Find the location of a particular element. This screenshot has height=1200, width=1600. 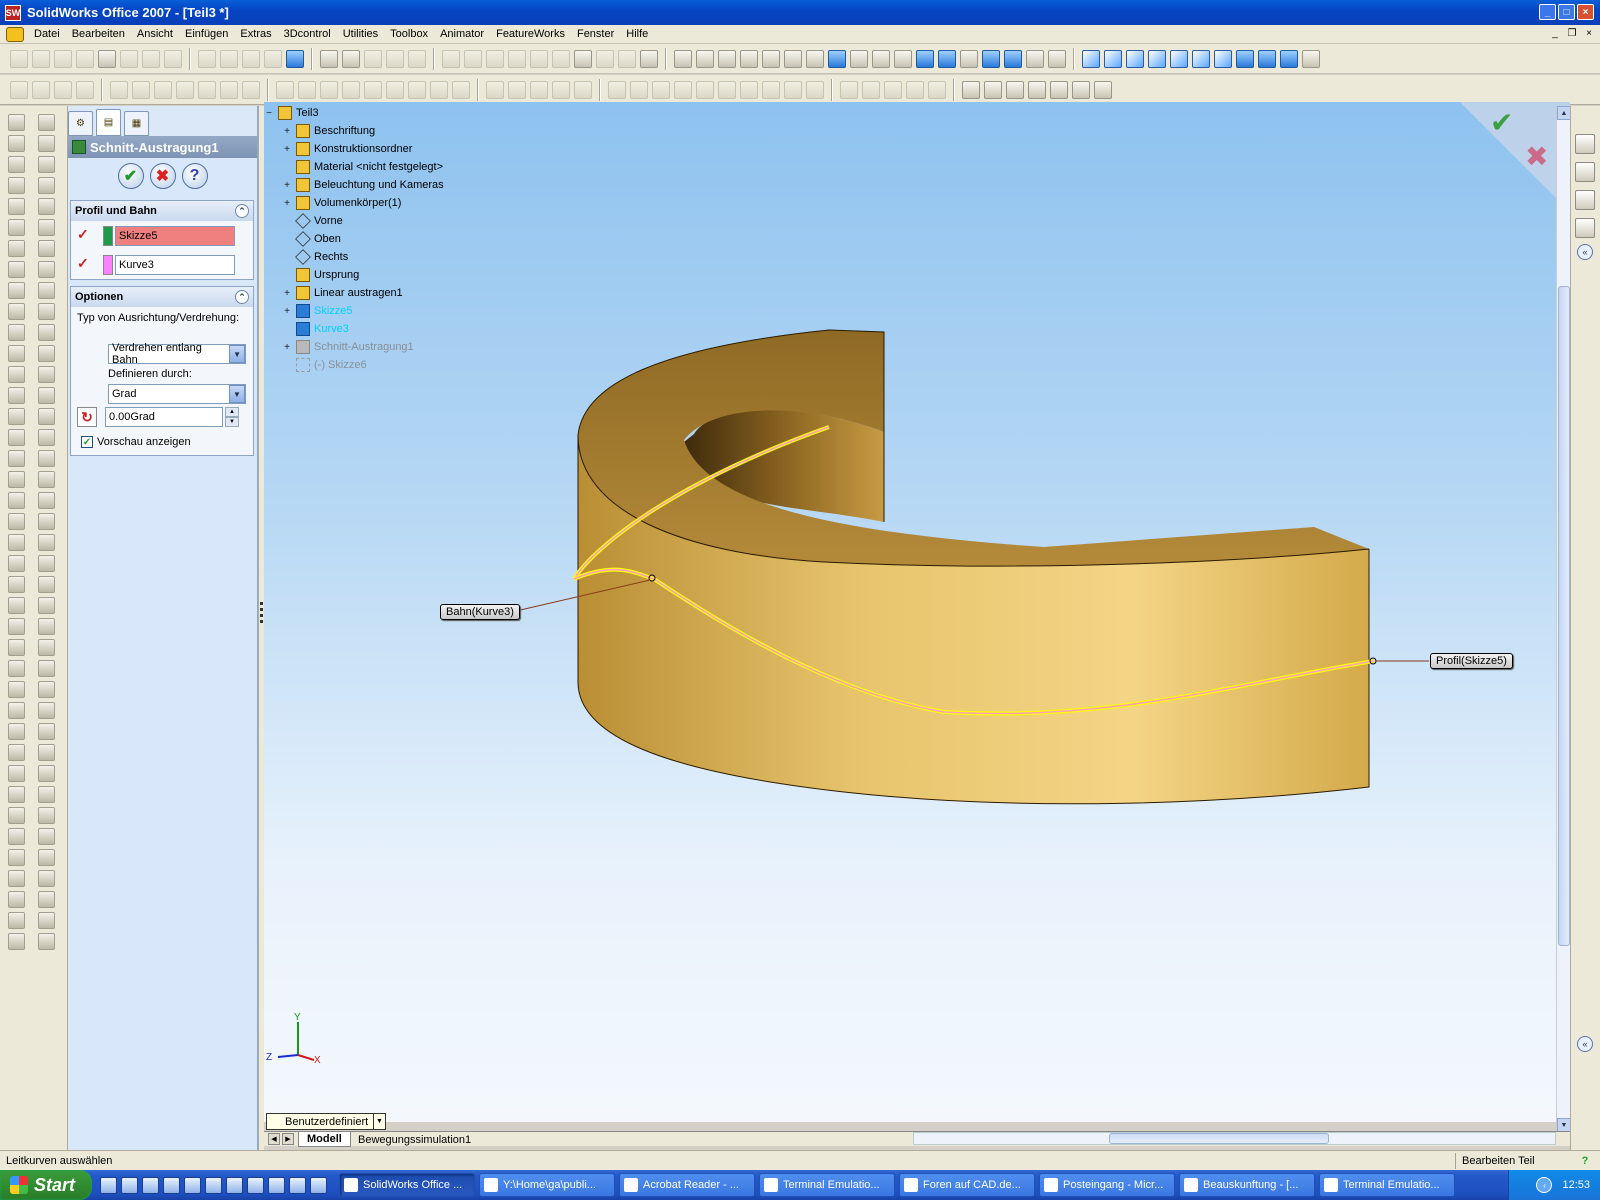

extrude-cut-icon is located at coordinates (207, 89).